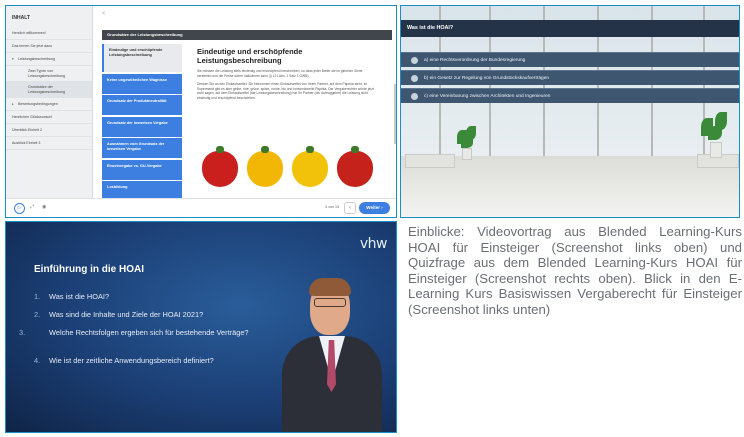  What do you see at coordinates (32, 117) in the screenshot?
I see `sidebar-item-label: Herzlichen Glückwunsch!` at bounding box center [32, 117].